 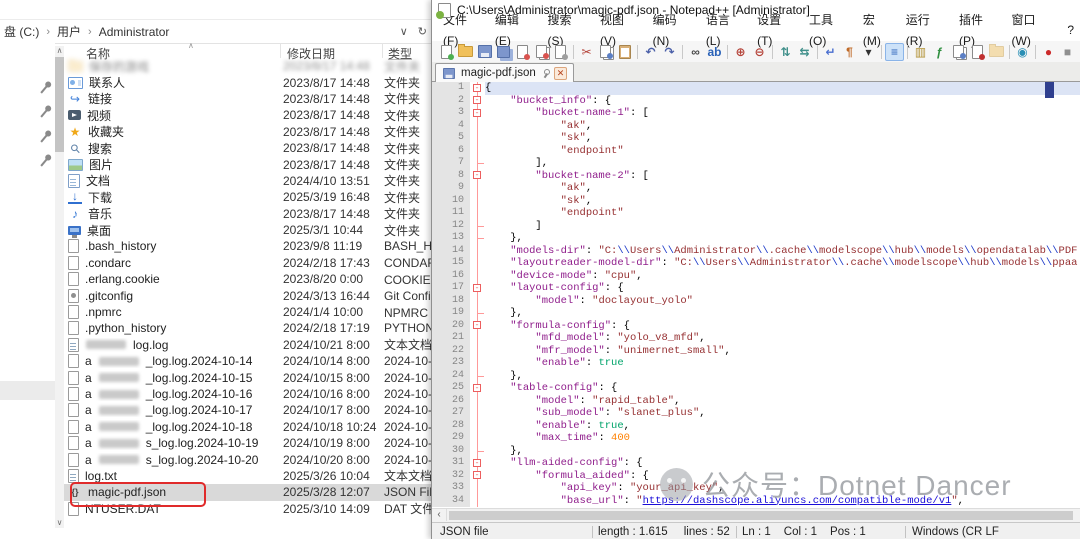 I want to click on print-icon, so click(x=560, y=52).